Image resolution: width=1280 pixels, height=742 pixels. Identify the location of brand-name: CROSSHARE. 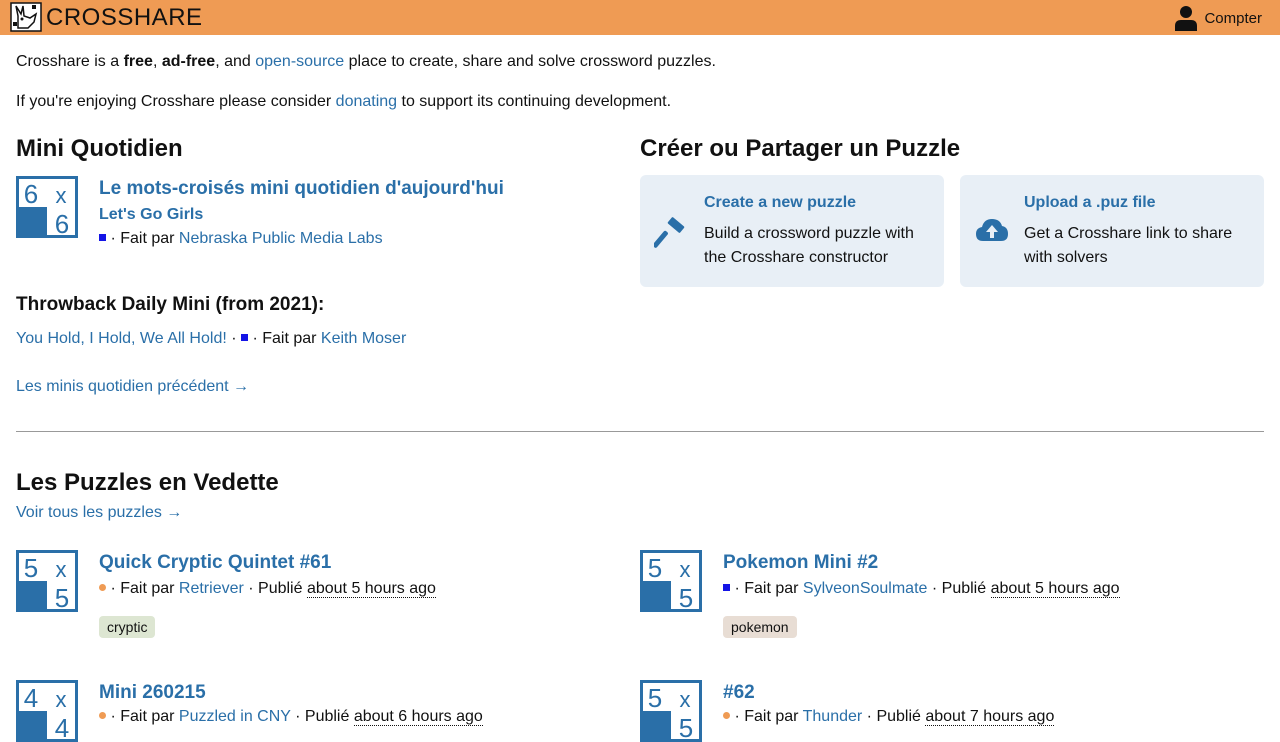
(124, 18).